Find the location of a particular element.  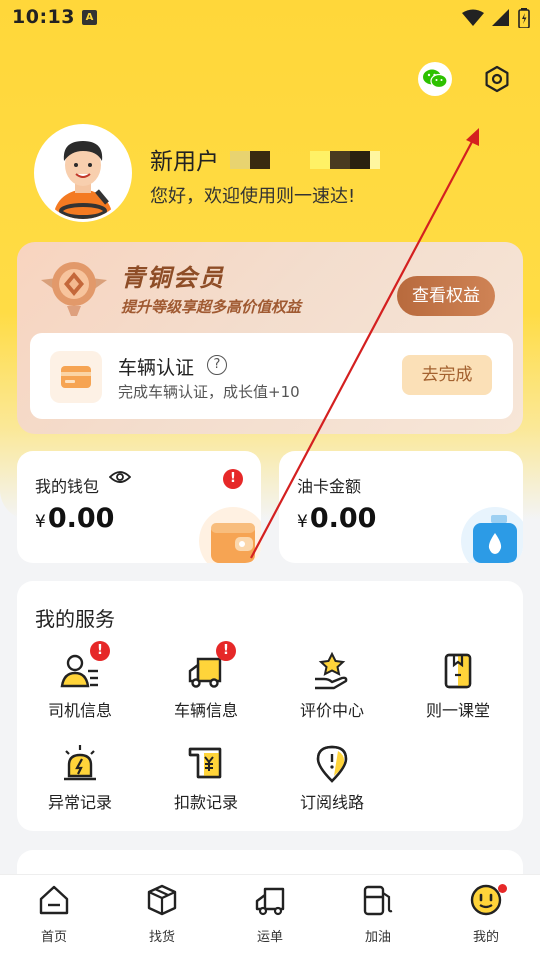

help-icon: ? is located at coordinates (217, 365).